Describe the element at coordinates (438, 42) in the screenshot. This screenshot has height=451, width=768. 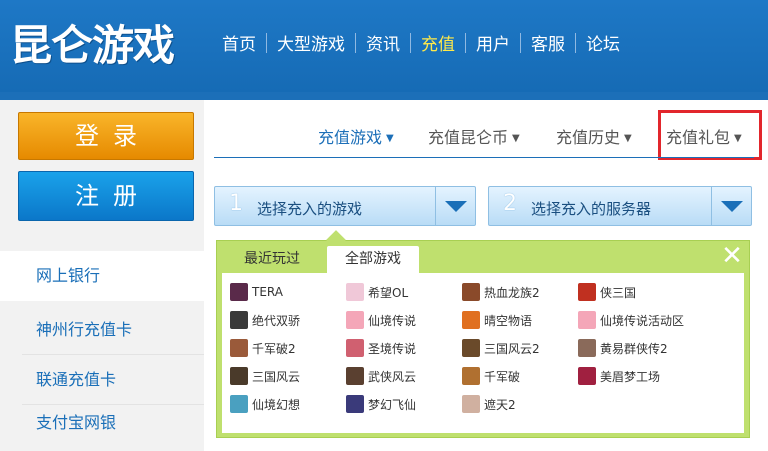
I see `nav-item-recharge: 充值` at that location.